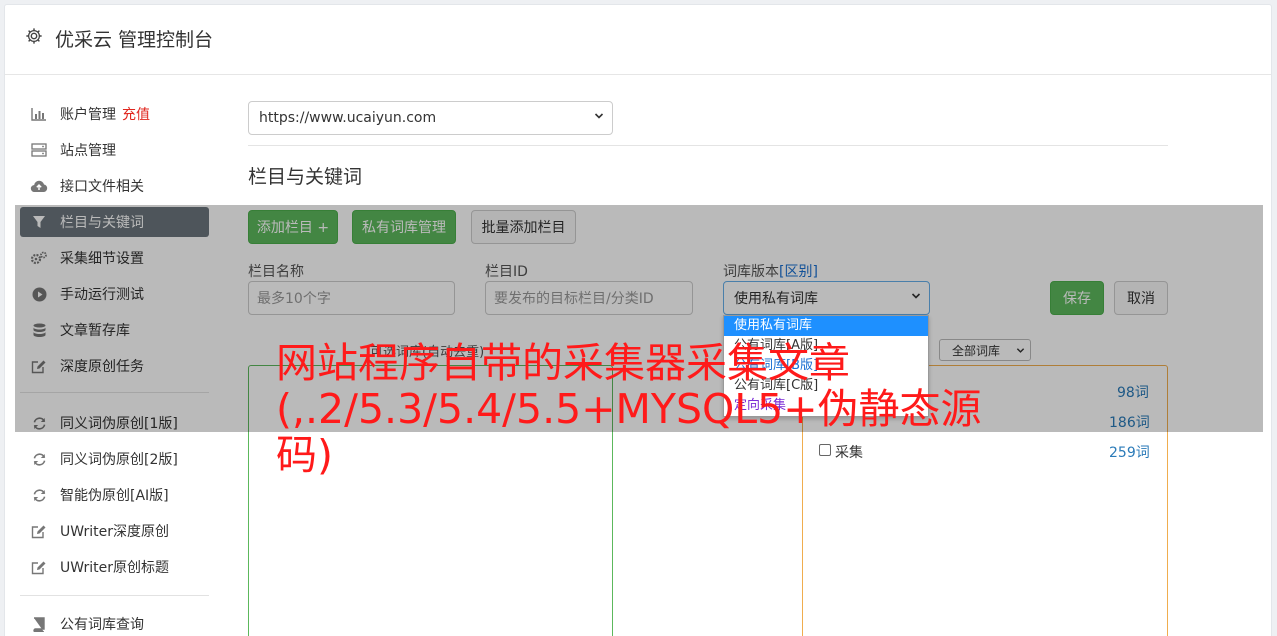 This screenshot has height=636, width=1277. I want to click on sidebar-item-article-store: 文章暂存库, so click(114, 330).